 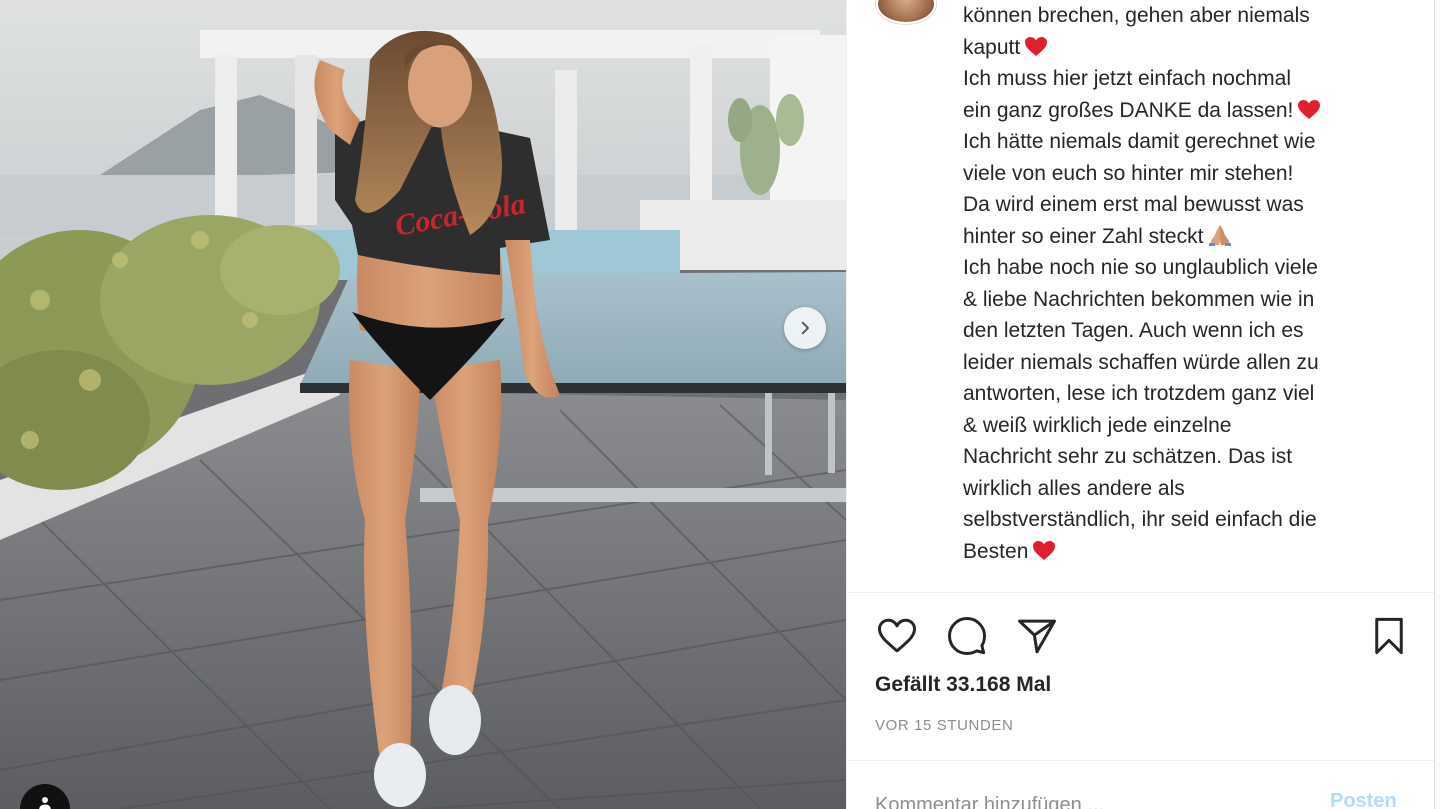 I want to click on next-photo-button, so click(x=805, y=328).